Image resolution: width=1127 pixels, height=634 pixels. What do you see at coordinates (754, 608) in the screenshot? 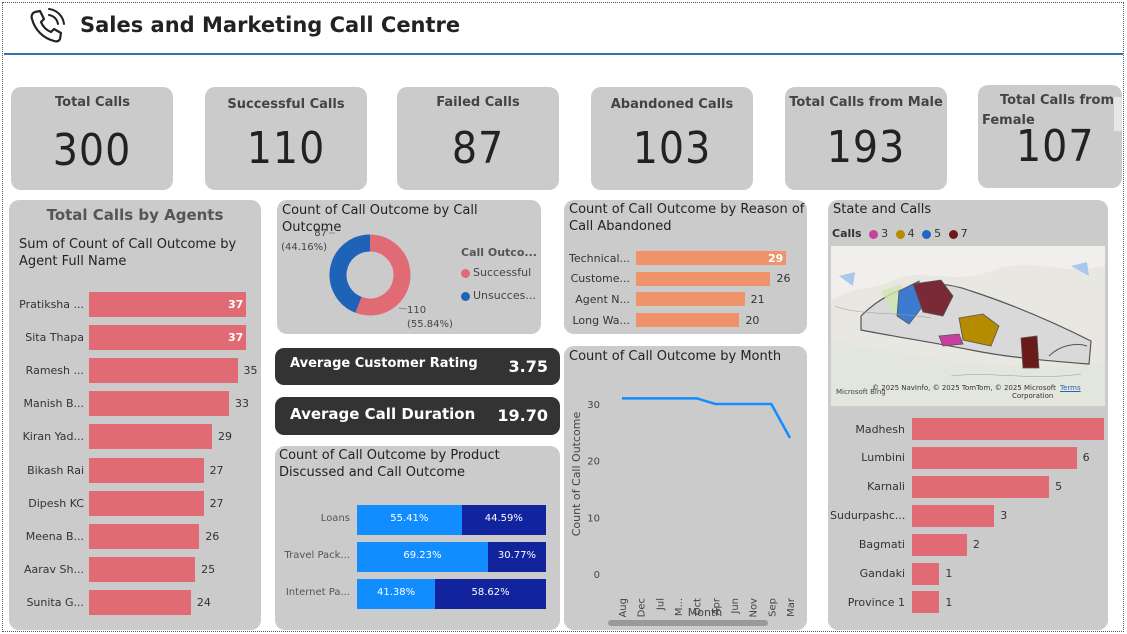
I see `x-tick-label: Nov` at bounding box center [754, 608].